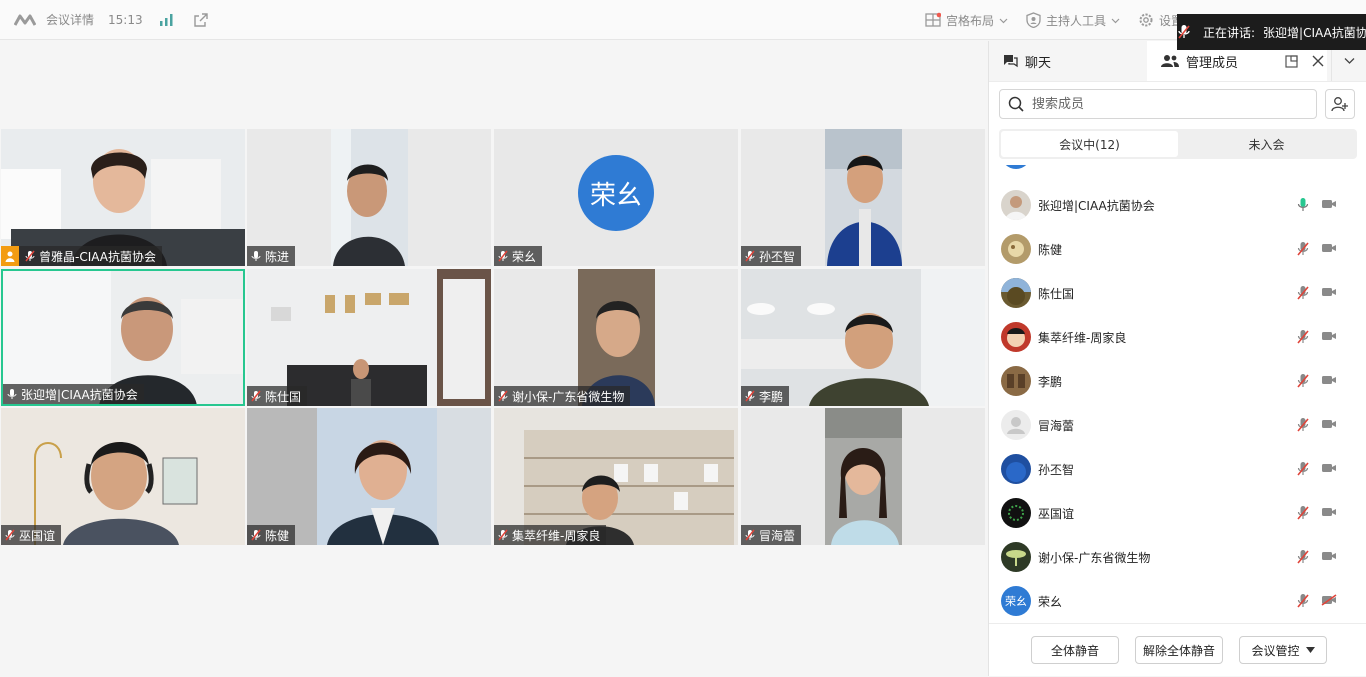 Image resolution: width=1366 pixels, height=677 pixels. I want to click on panel-footer: 全体静音 解除全体静音 会议管控, so click(1177, 650).